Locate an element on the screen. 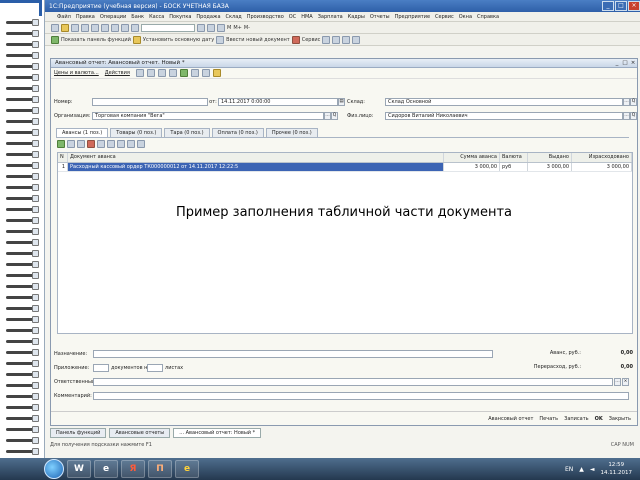  write-button: Записать is located at coordinates (576, 419).